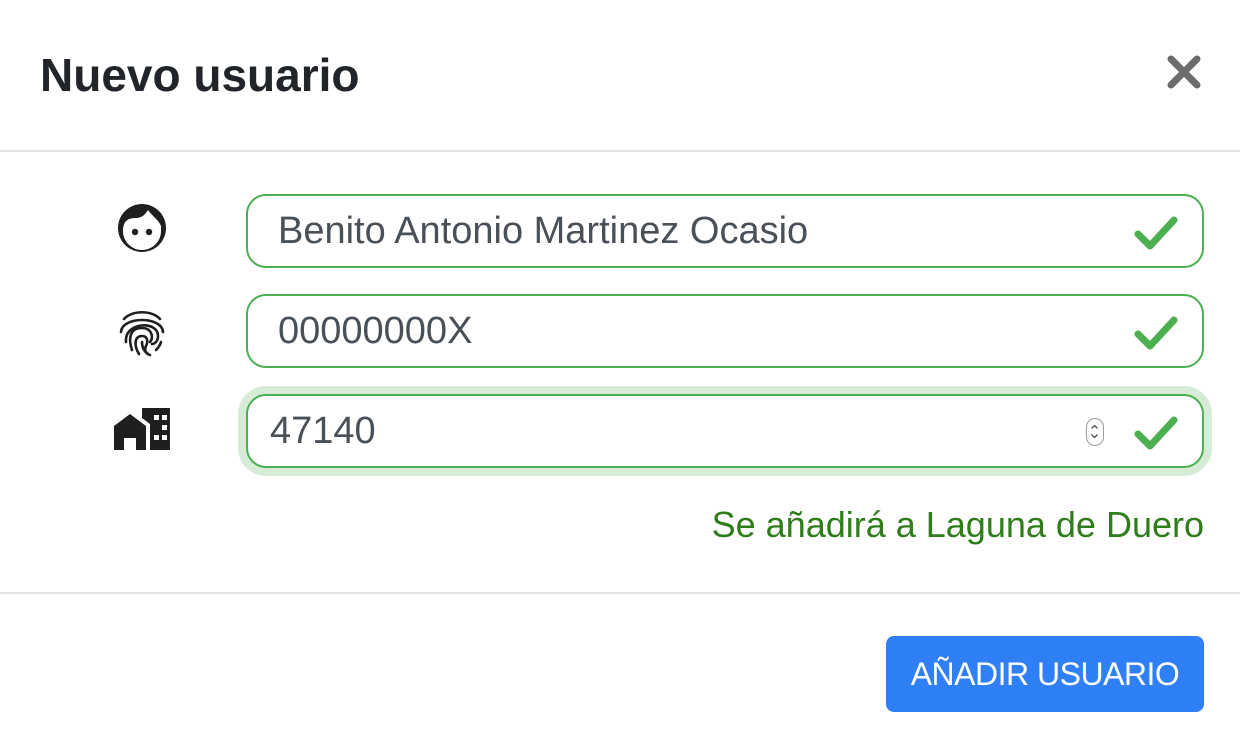  Describe the element at coordinates (688, 231) in the screenshot. I see `name-input` at that location.